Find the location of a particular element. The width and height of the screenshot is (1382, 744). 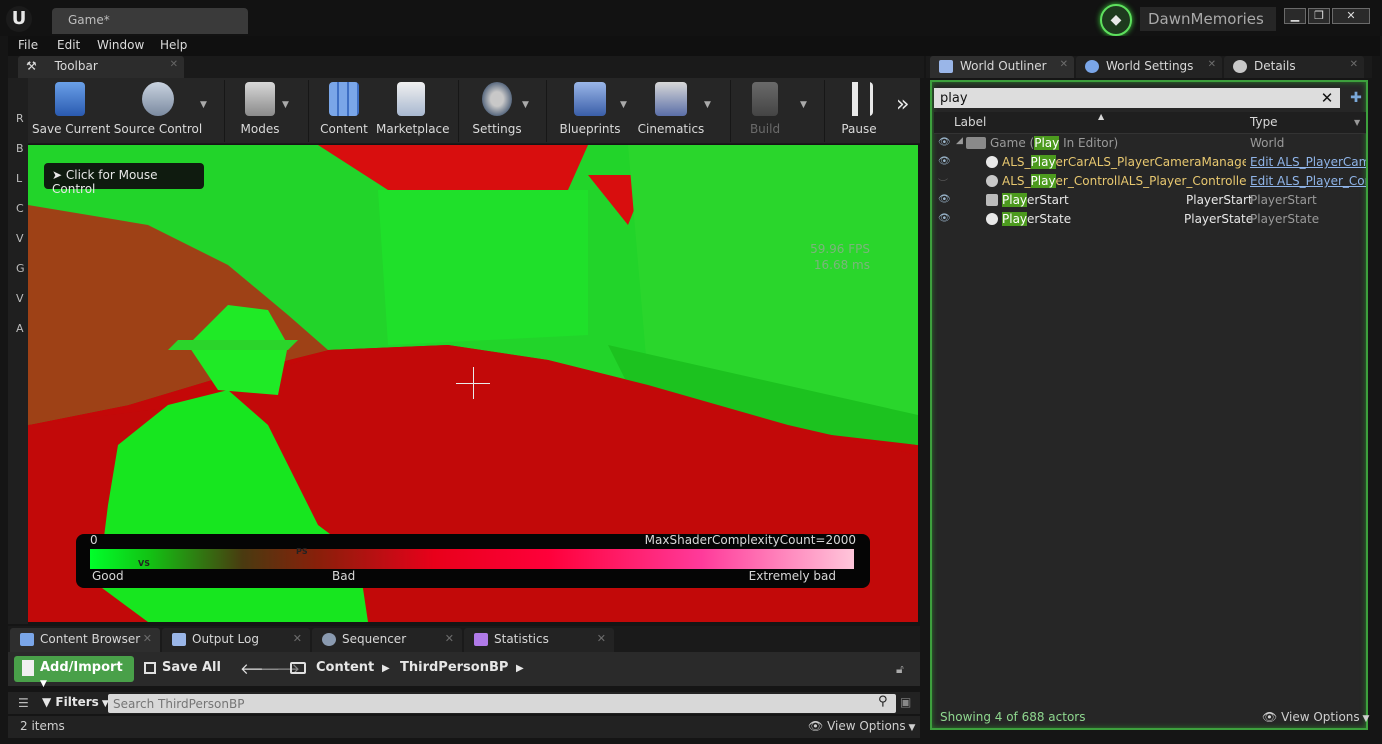

source-control-button: Source Control is located at coordinates (158, 111).